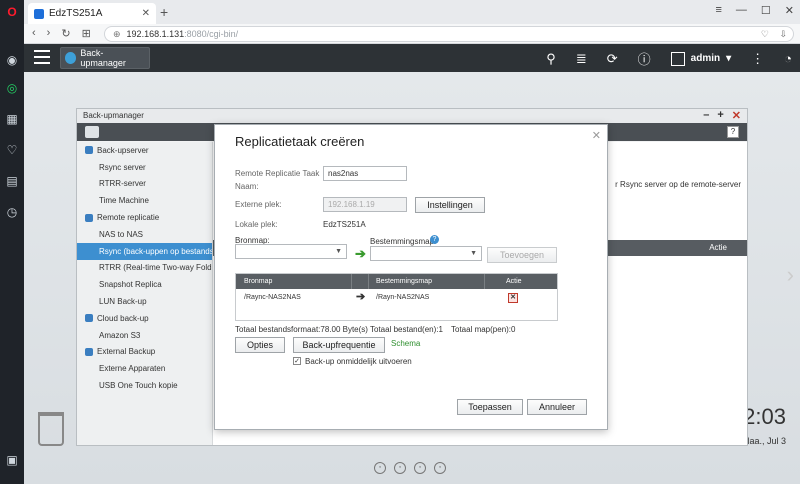  Describe the element at coordinates (736, 115) in the screenshot. I see `window-close-icon: ✕` at that location.